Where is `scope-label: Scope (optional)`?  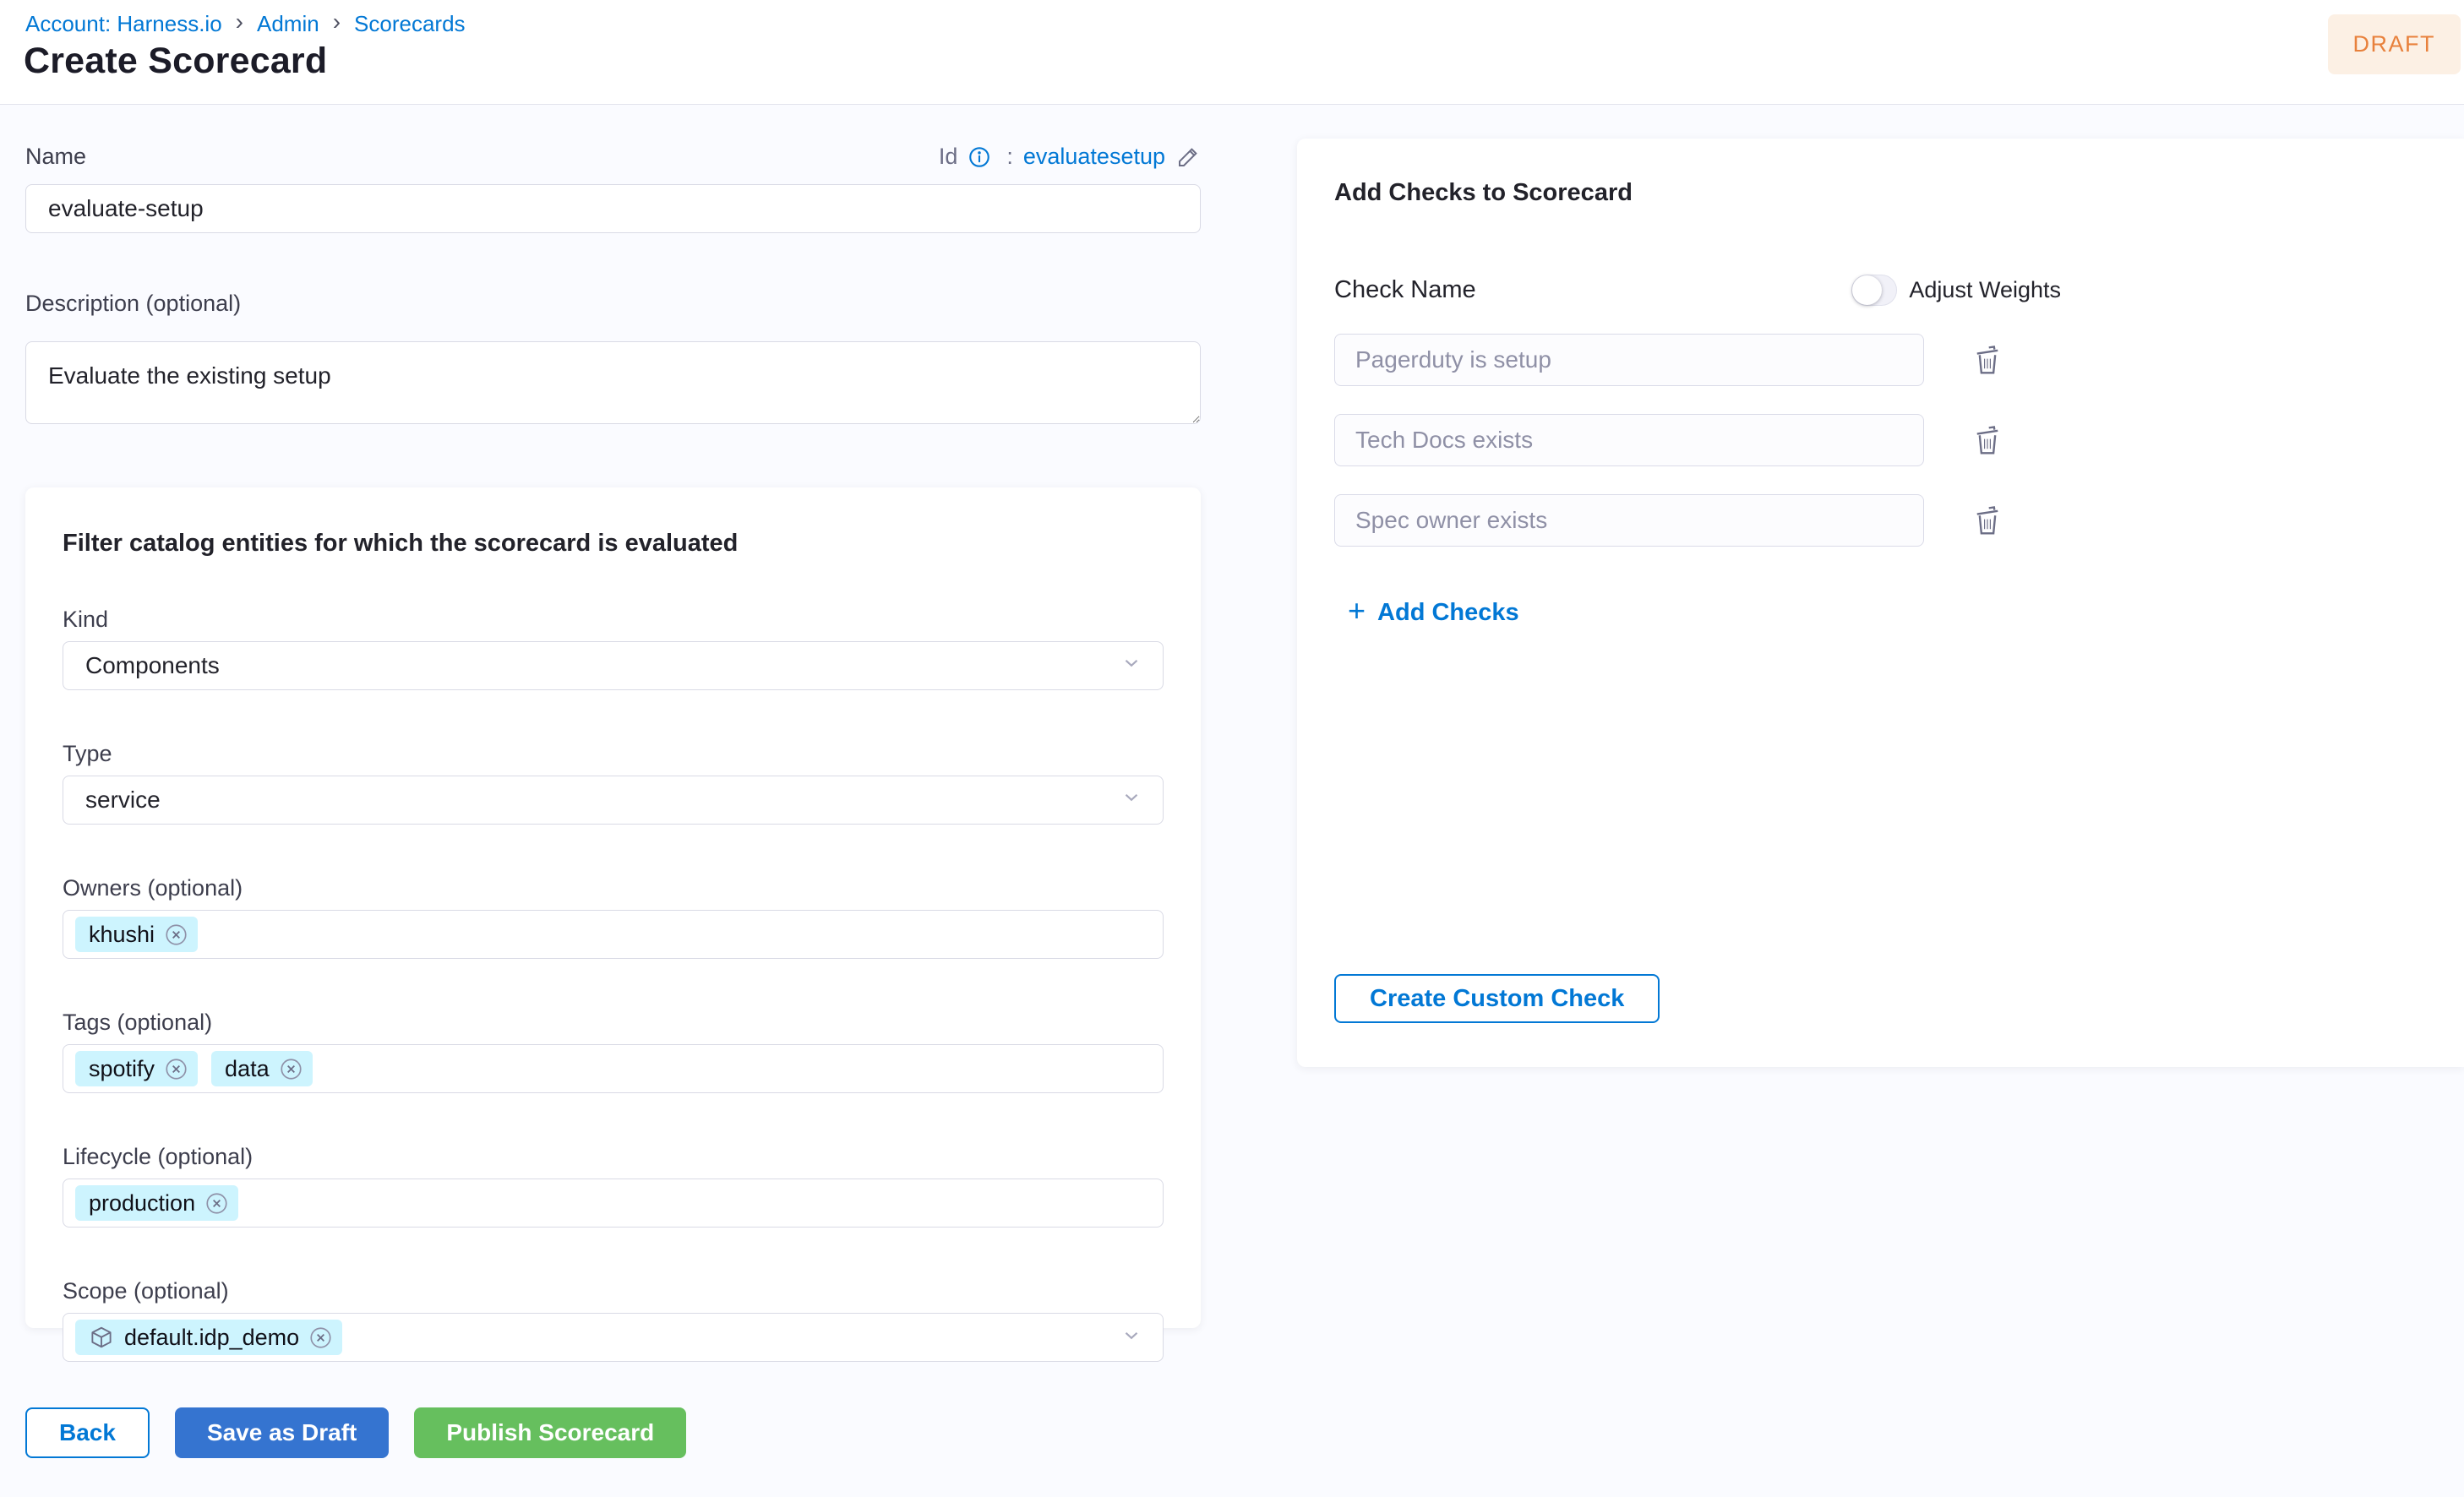
scope-label: Scope (optional) is located at coordinates (146, 1291).